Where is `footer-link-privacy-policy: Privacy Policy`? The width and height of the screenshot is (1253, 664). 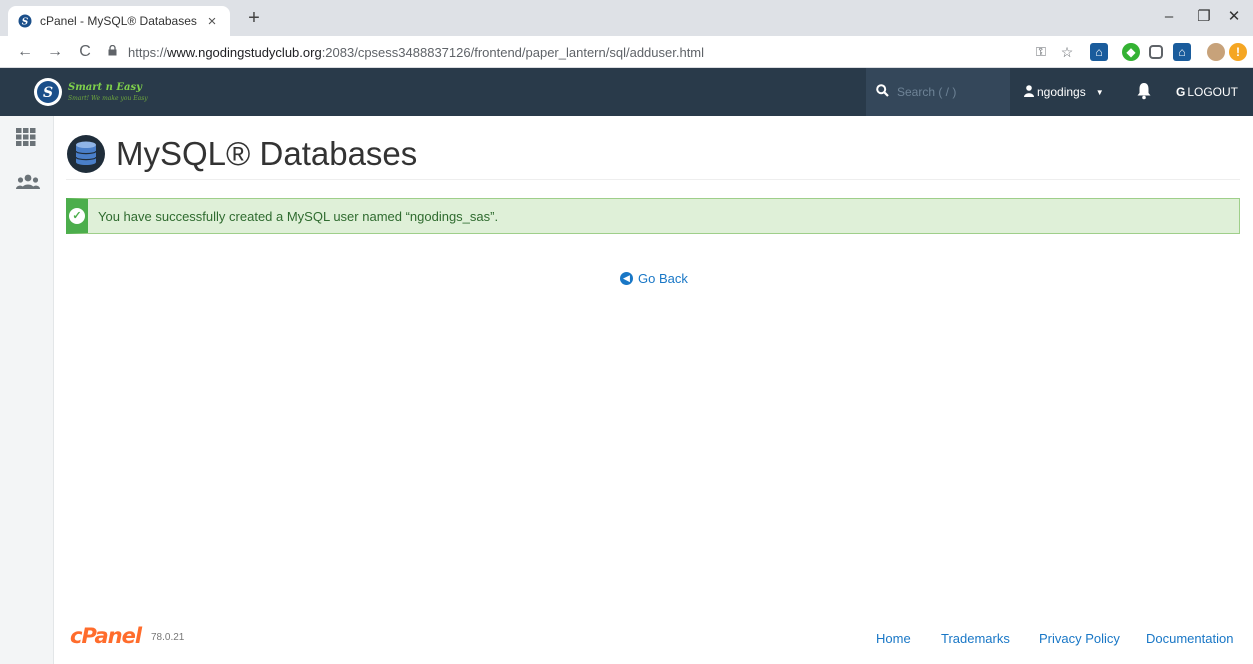 footer-link-privacy-policy: Privacy Policy is located at coordinates (1079, 638).